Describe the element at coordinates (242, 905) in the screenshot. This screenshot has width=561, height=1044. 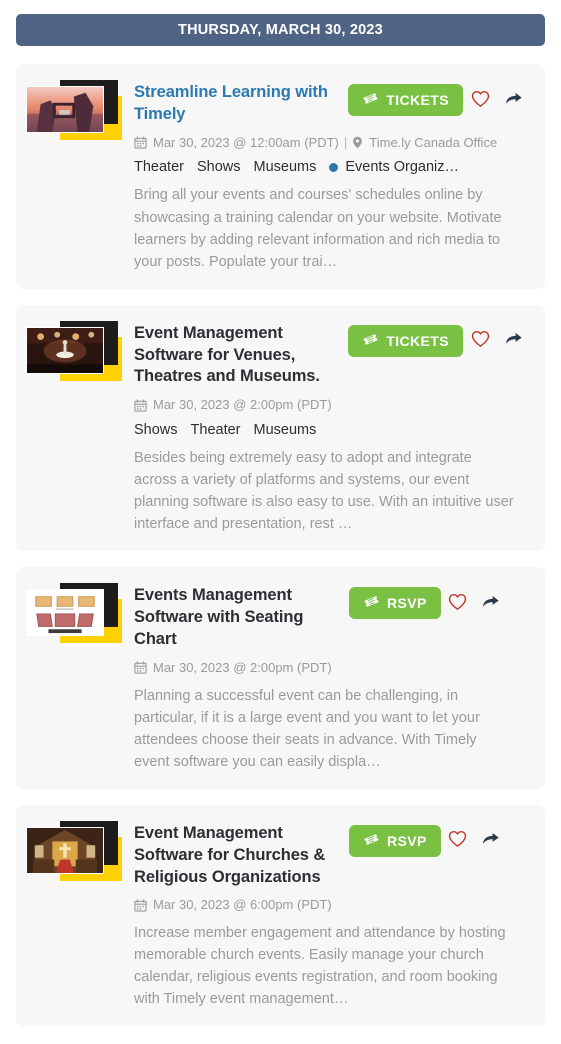
I see `event-date: Mar 30, 2023 @ 6:00pm (PDT)` at that location.